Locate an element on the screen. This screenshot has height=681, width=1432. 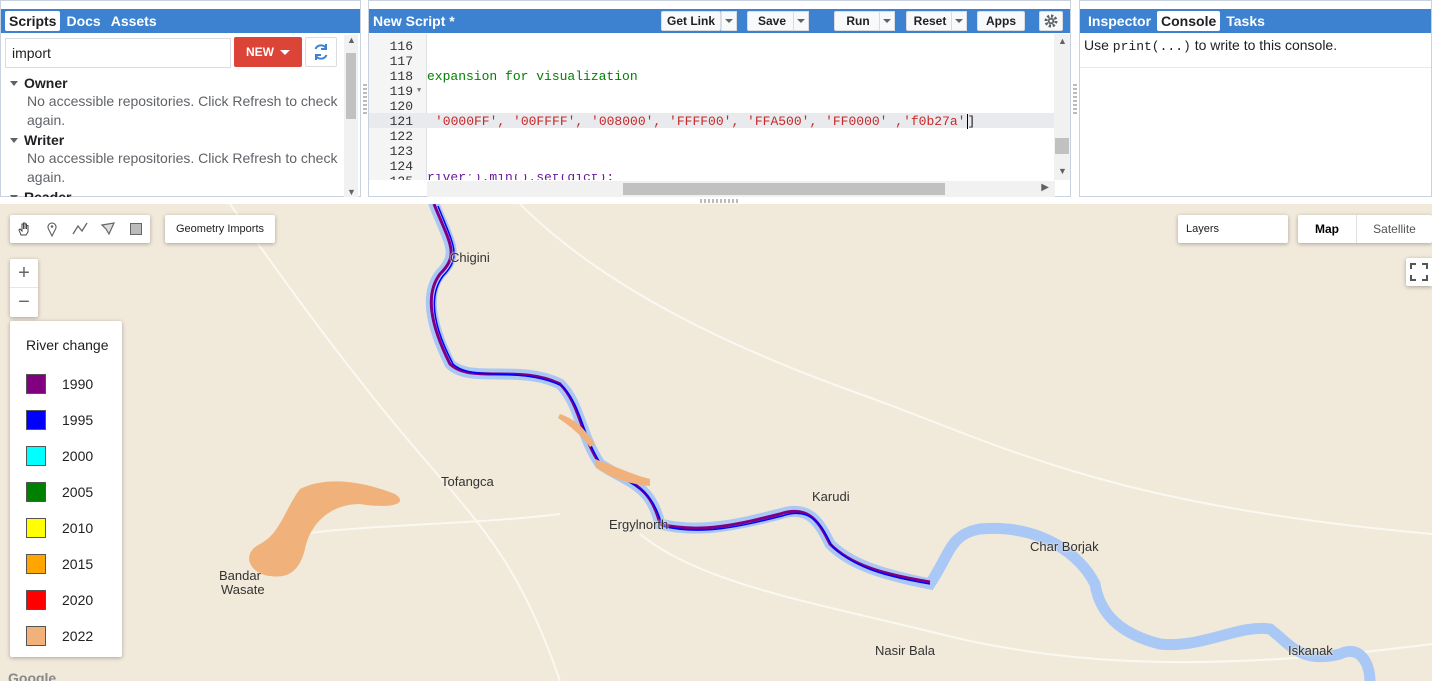
gear-icon is located at coordinates (1051, 21).